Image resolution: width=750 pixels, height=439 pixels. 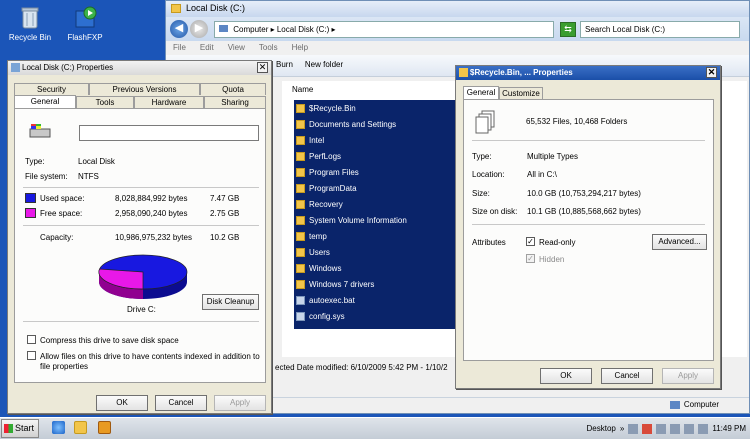 What do you see at coordinates (207, 48) in the screenshot?
I see `menu-edit: Edit` at bounding box center [207, 48].